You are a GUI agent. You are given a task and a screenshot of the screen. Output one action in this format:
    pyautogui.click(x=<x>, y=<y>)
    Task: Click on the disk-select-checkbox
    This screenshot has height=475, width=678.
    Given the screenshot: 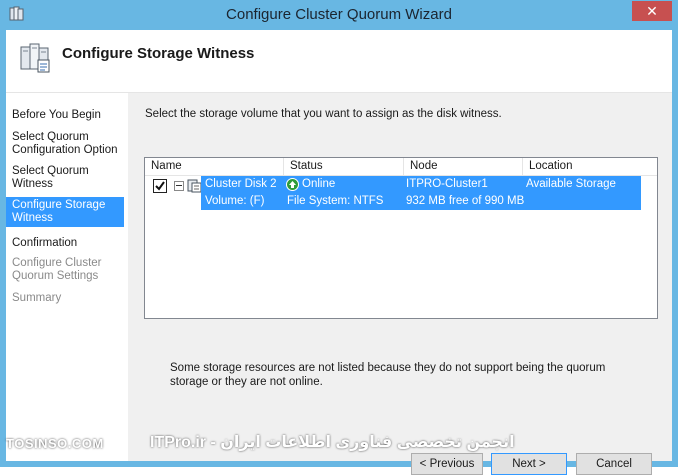 What is the action you would take?
    pyautogui.click(x=160, y=186)
    